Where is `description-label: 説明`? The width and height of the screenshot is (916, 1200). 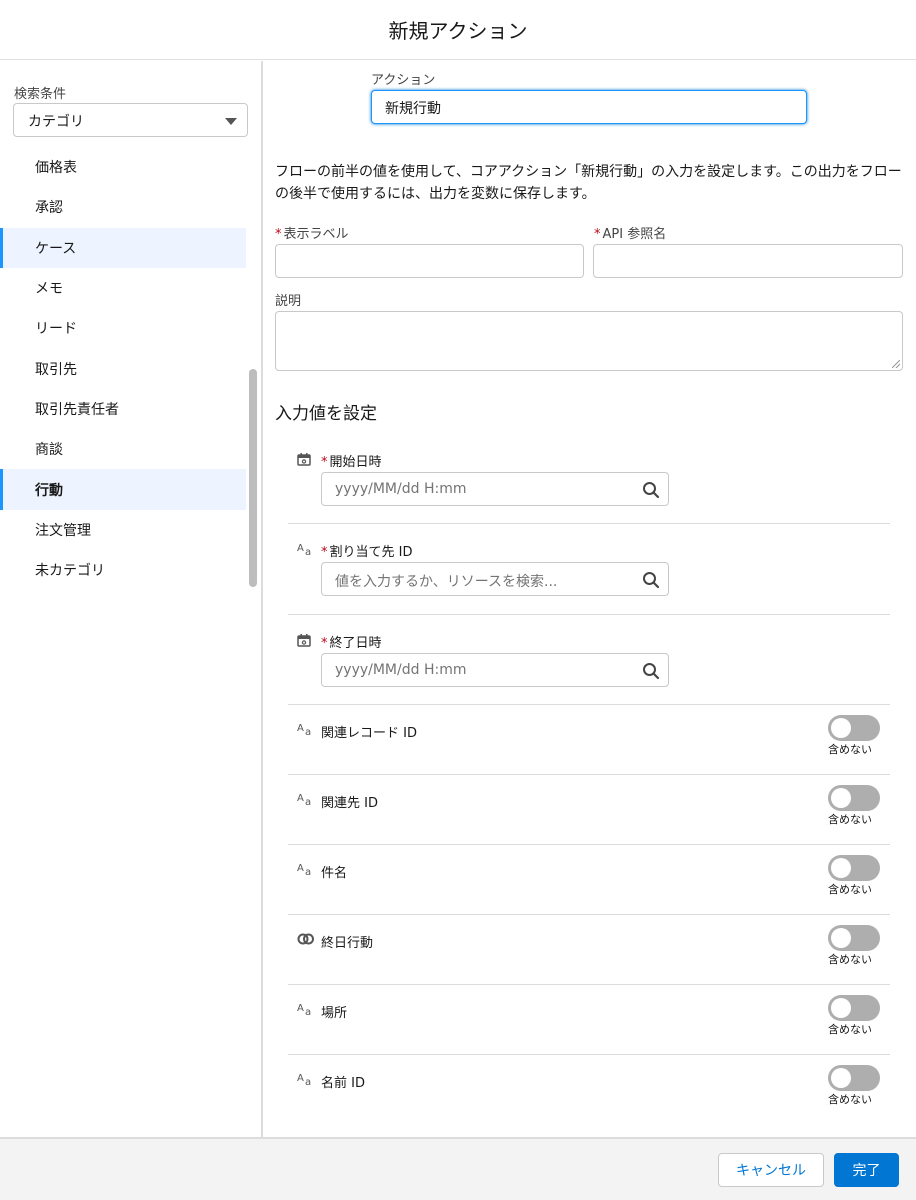 description-label: 説明 is located at coordinates (288, 301).